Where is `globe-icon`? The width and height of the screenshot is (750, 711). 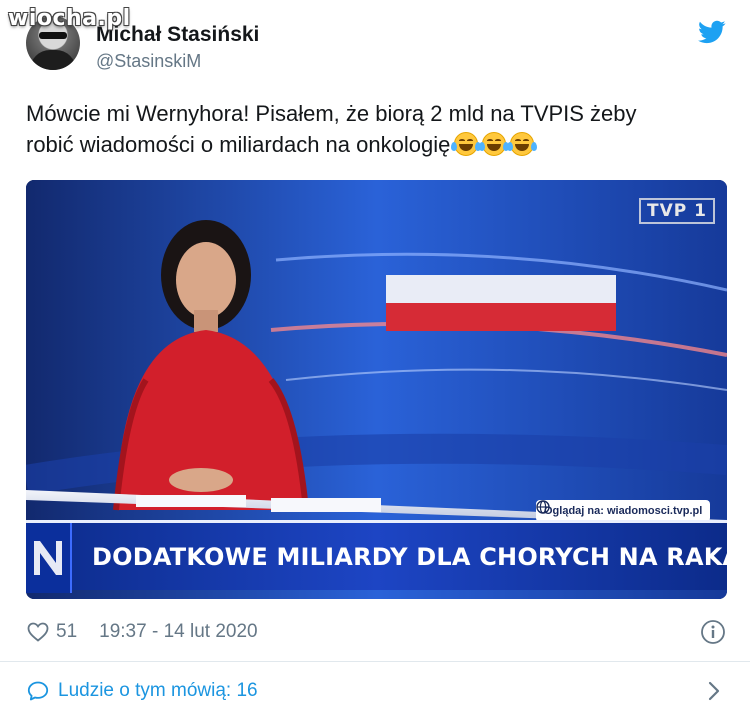
globe-icon is located at coordinates (543, 507).